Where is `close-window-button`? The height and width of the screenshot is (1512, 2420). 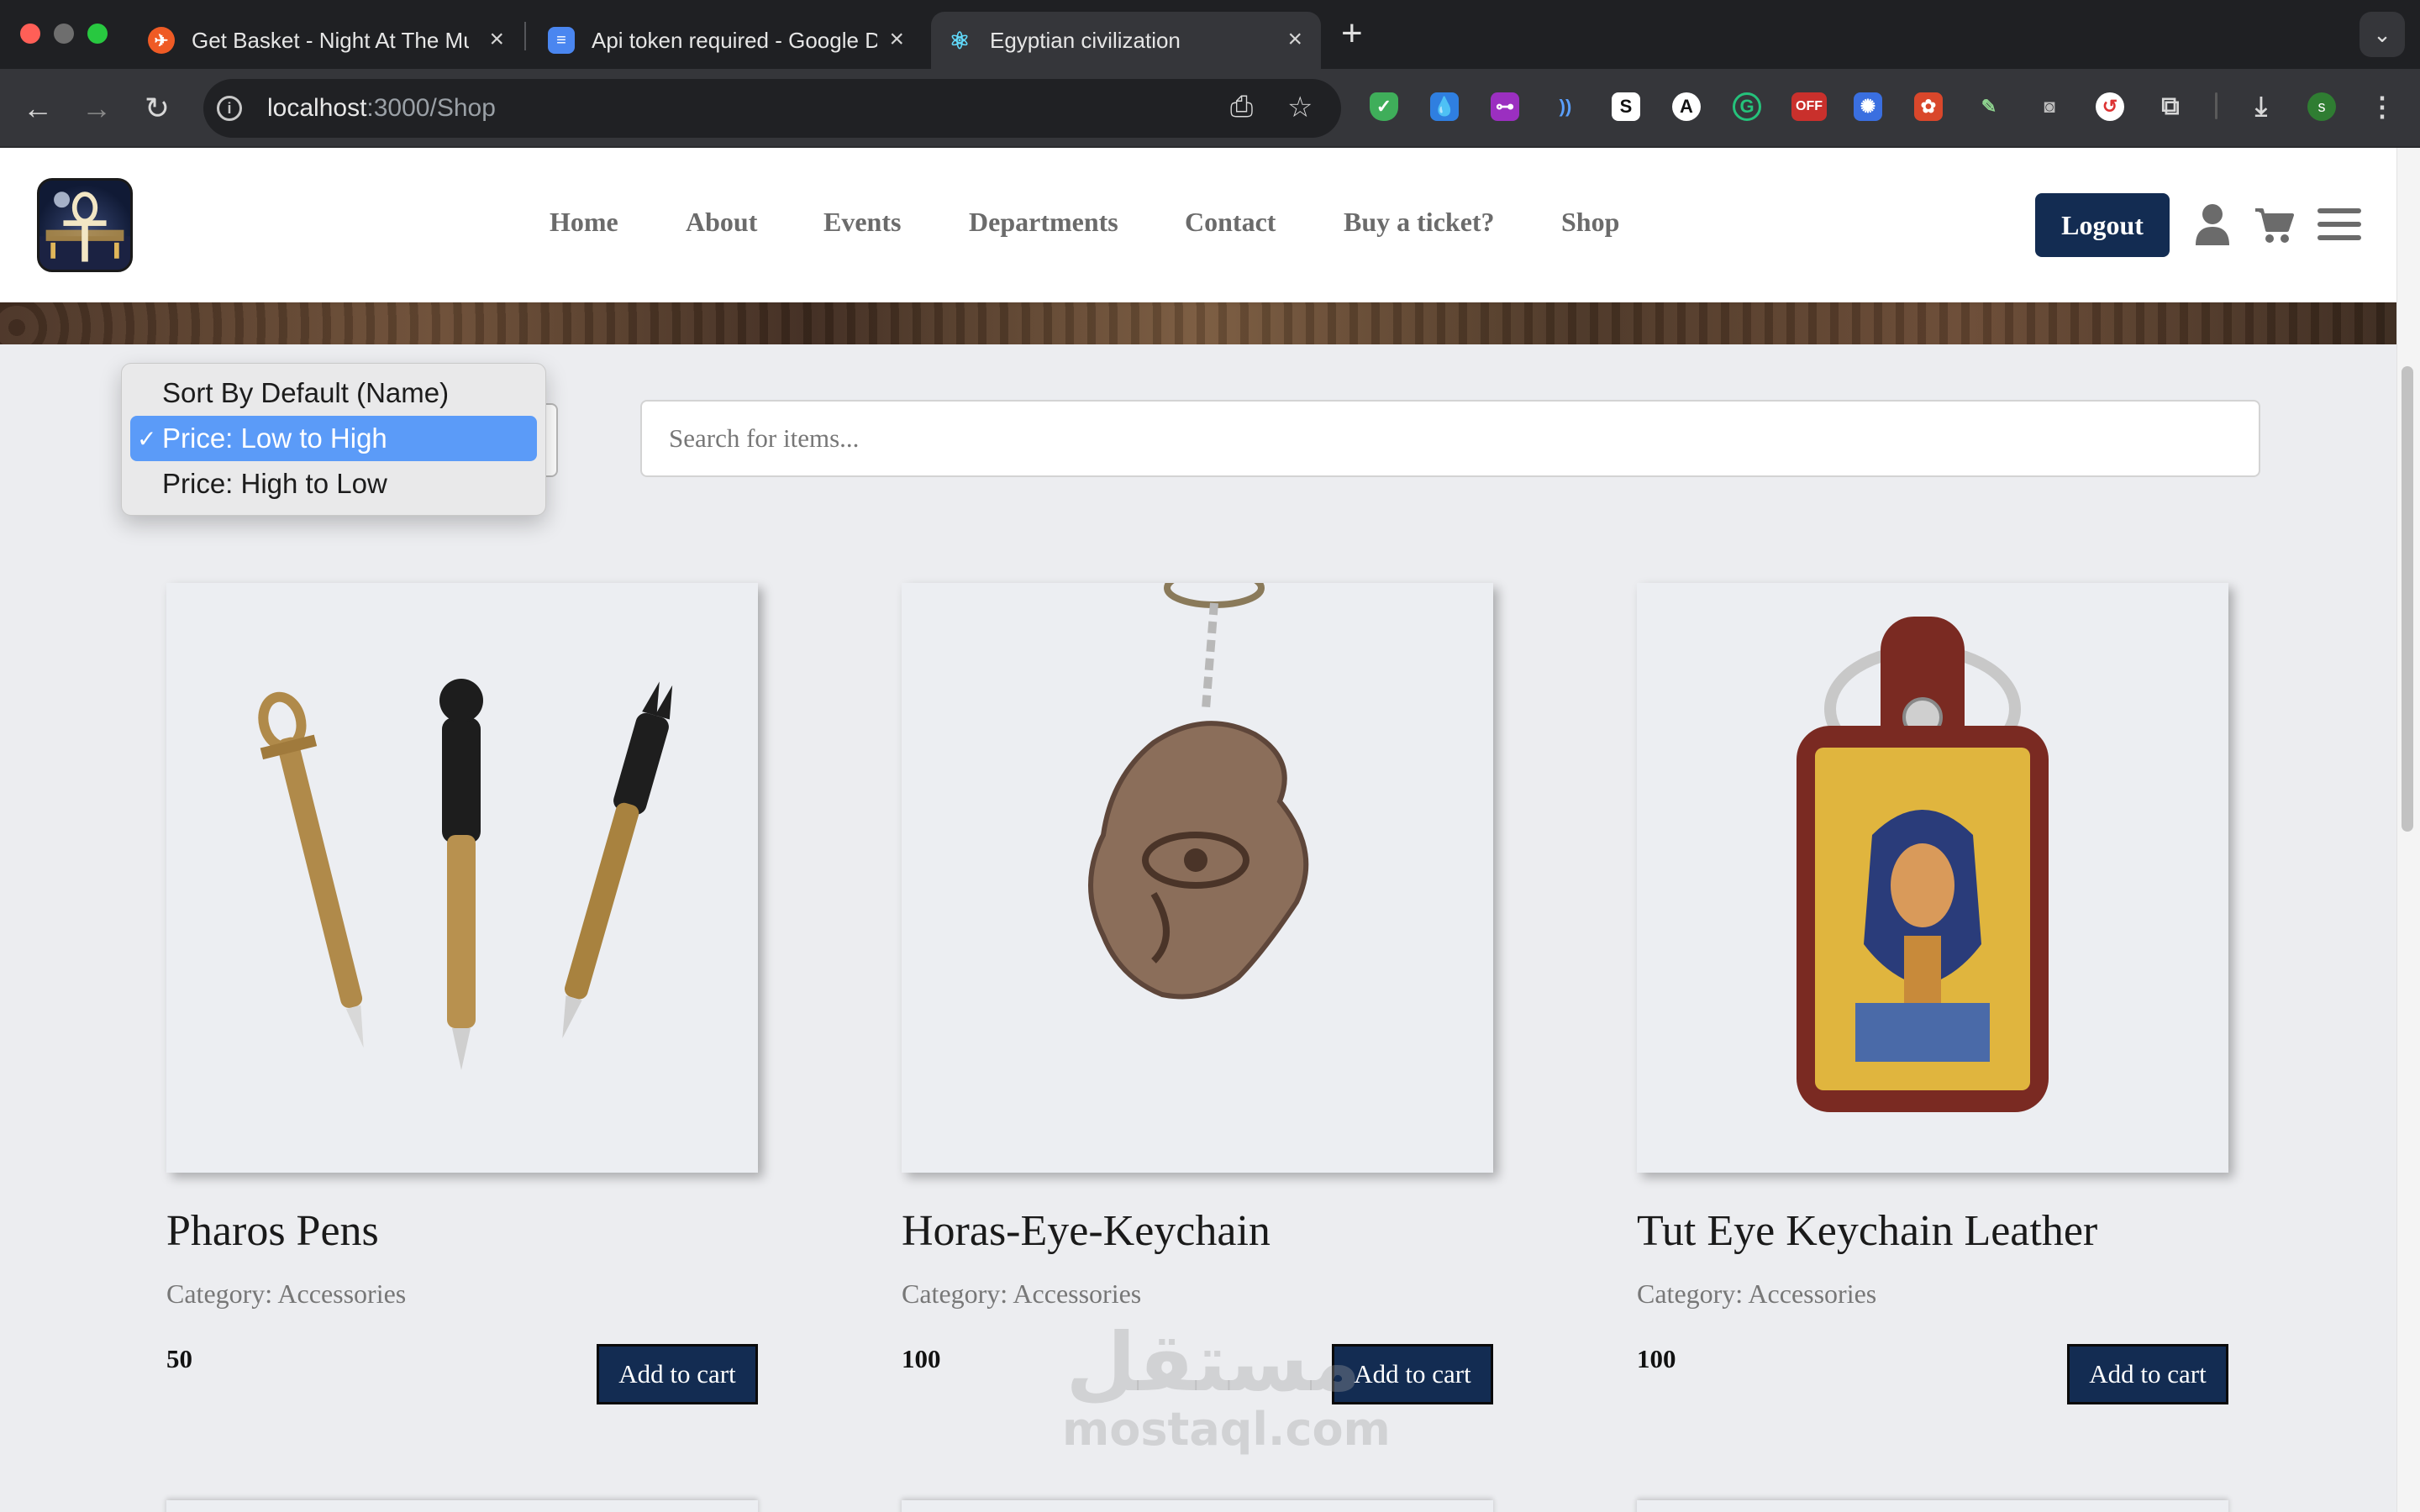 close-window-button is located at coordinates (30, 34).